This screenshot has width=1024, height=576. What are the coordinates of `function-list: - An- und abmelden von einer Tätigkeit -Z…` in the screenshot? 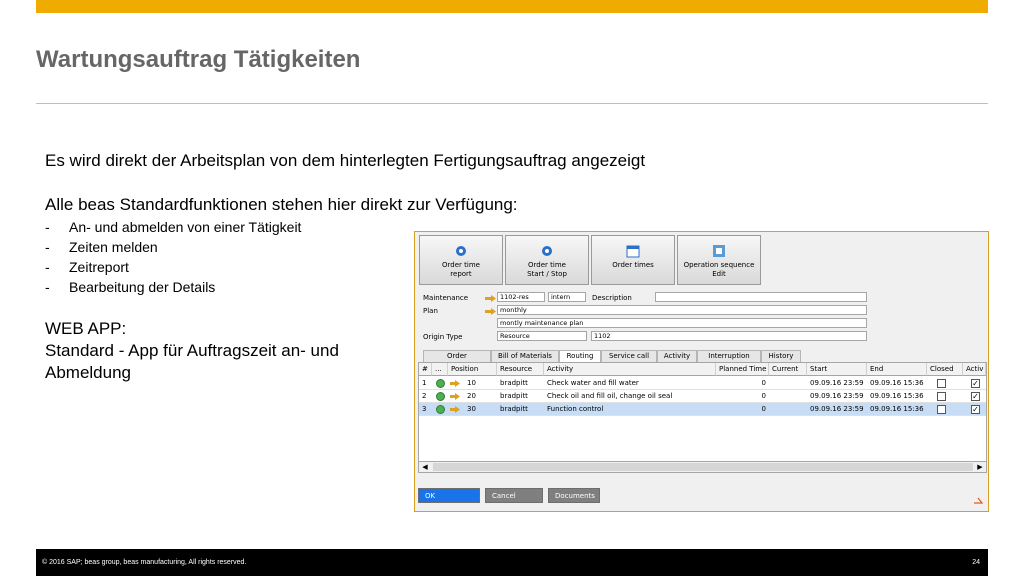 It's located at (173, 257).